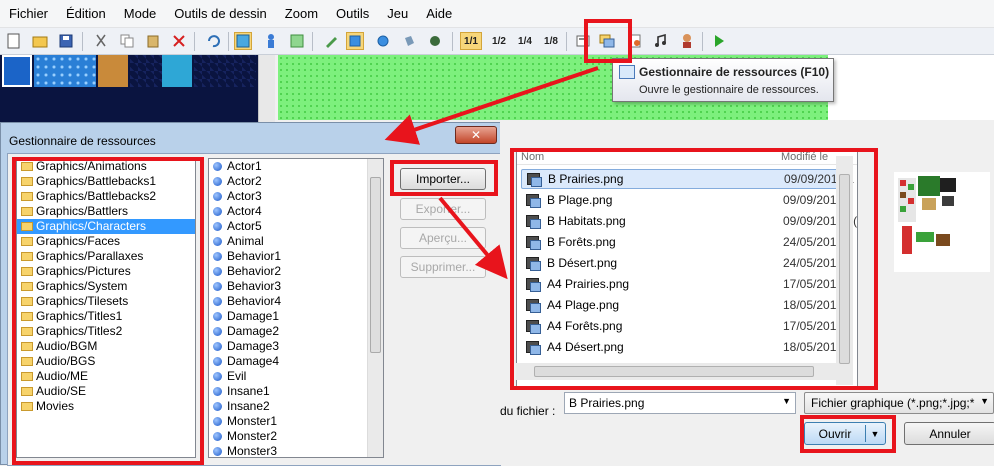 The image size is (994, 466). I want to click on menu-outils: Outils, so click(352, 14).